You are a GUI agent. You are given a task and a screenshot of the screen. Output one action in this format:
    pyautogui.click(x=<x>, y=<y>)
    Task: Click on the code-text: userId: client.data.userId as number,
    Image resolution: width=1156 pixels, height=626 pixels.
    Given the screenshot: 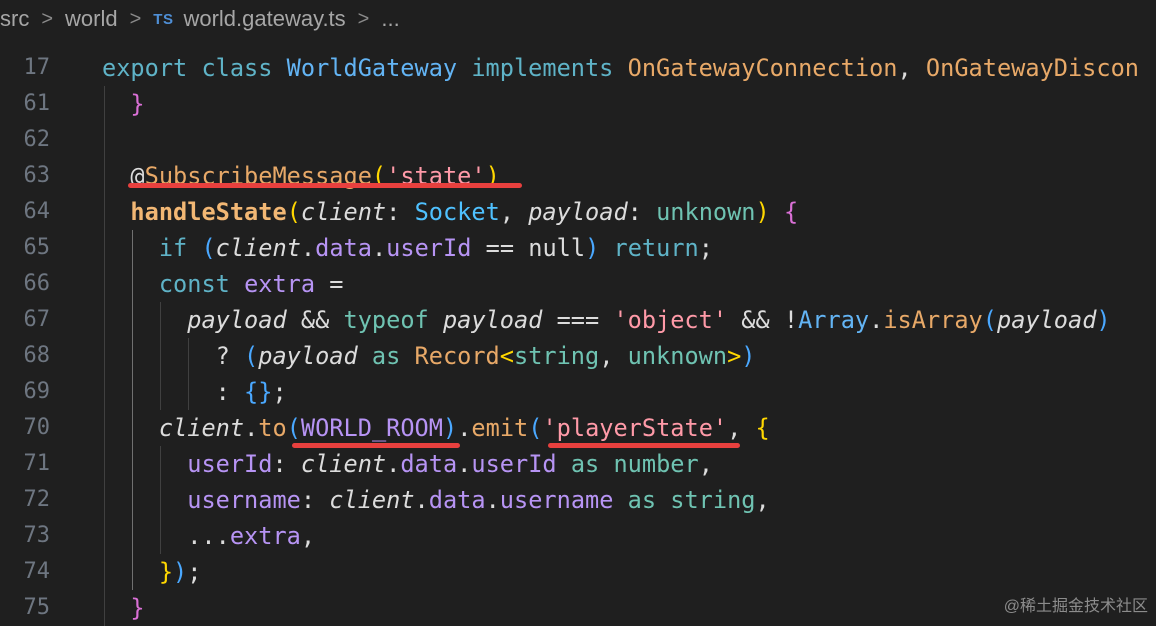 What is the action you would take?
    pyautogui.click(x=407, y=464)
    